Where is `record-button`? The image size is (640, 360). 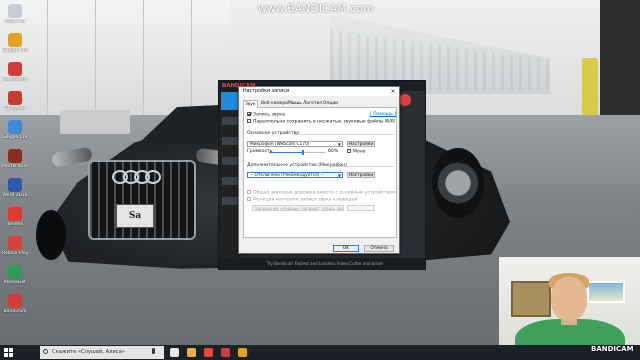 record-button is located at coordinates (405, 100).